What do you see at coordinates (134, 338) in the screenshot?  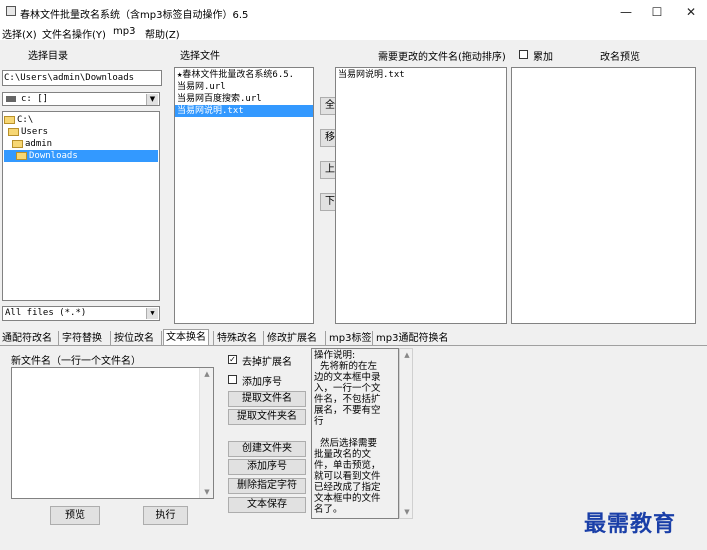 I see `tab-position-rename: 按位改名` at bounding box center [134, 338].